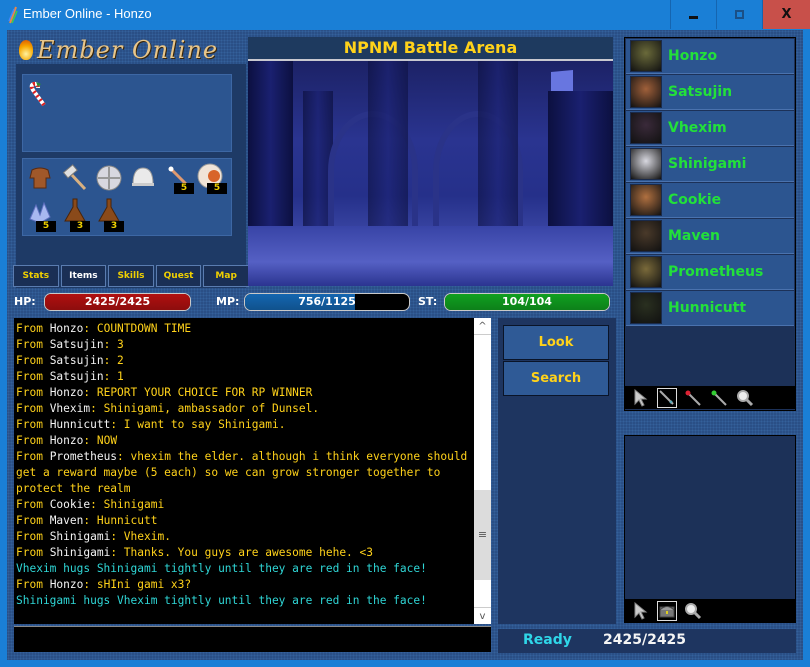  Describe the element at coordinates (178, 276) in the screenshot. I see `tab-quest: Quest` at that location.